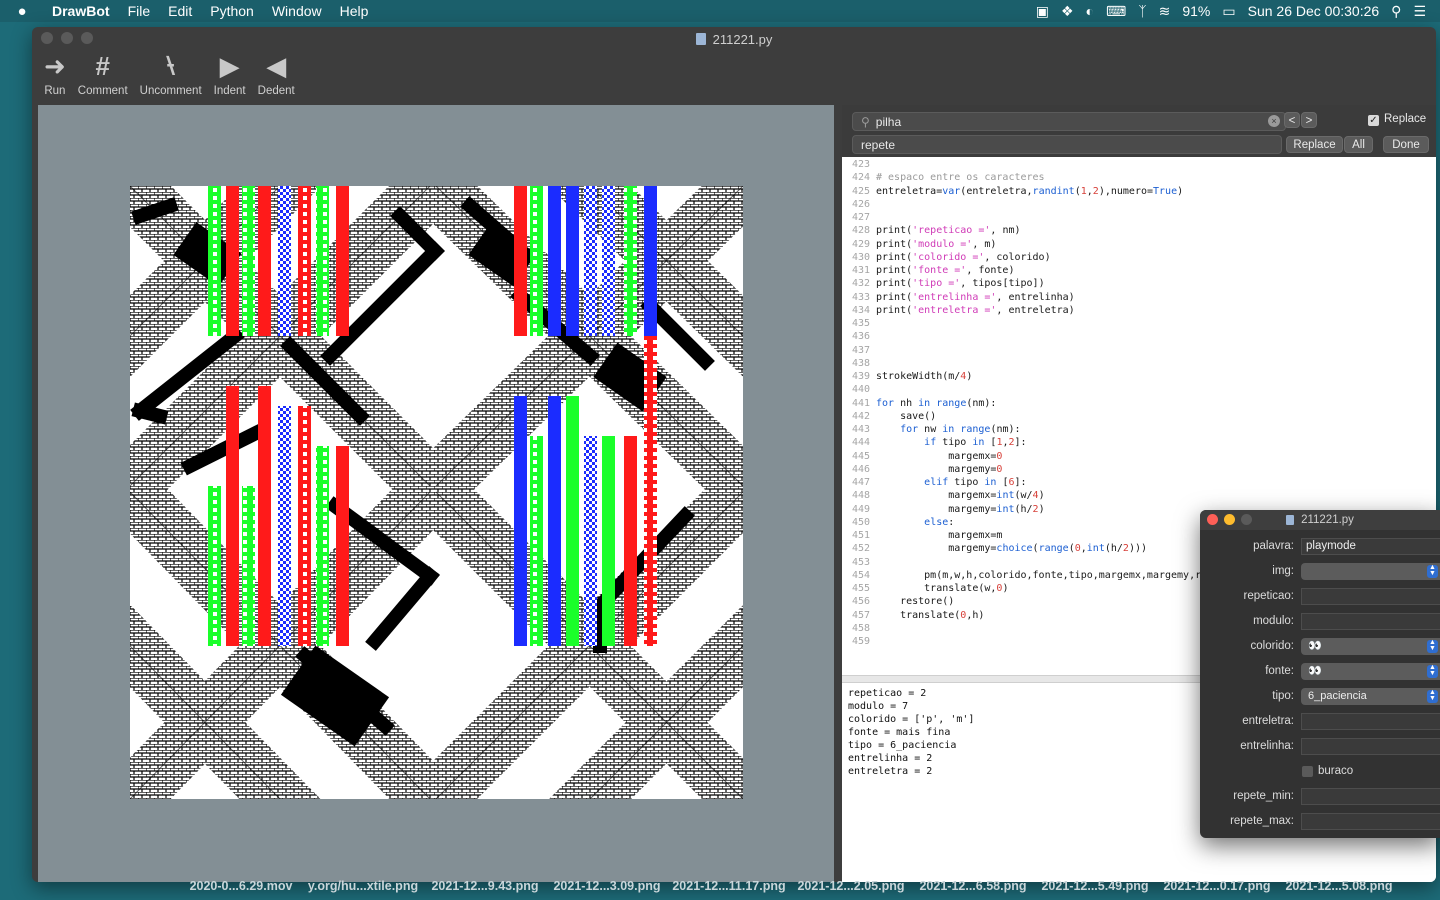 The width and height of the screenshot is (1440, 900). I want to click on code-line: 438, so click(1139, 363).